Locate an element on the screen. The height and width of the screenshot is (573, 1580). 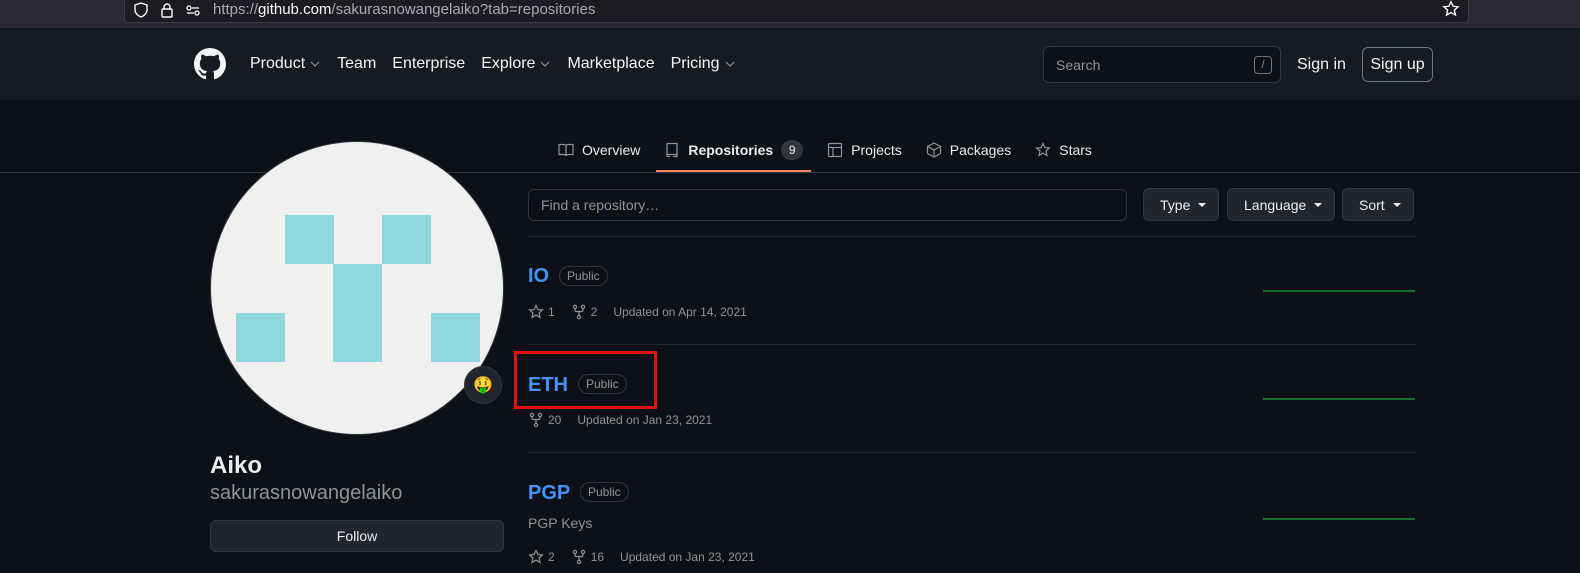
tab-projects: Projects is located at coordinates (864, 150).